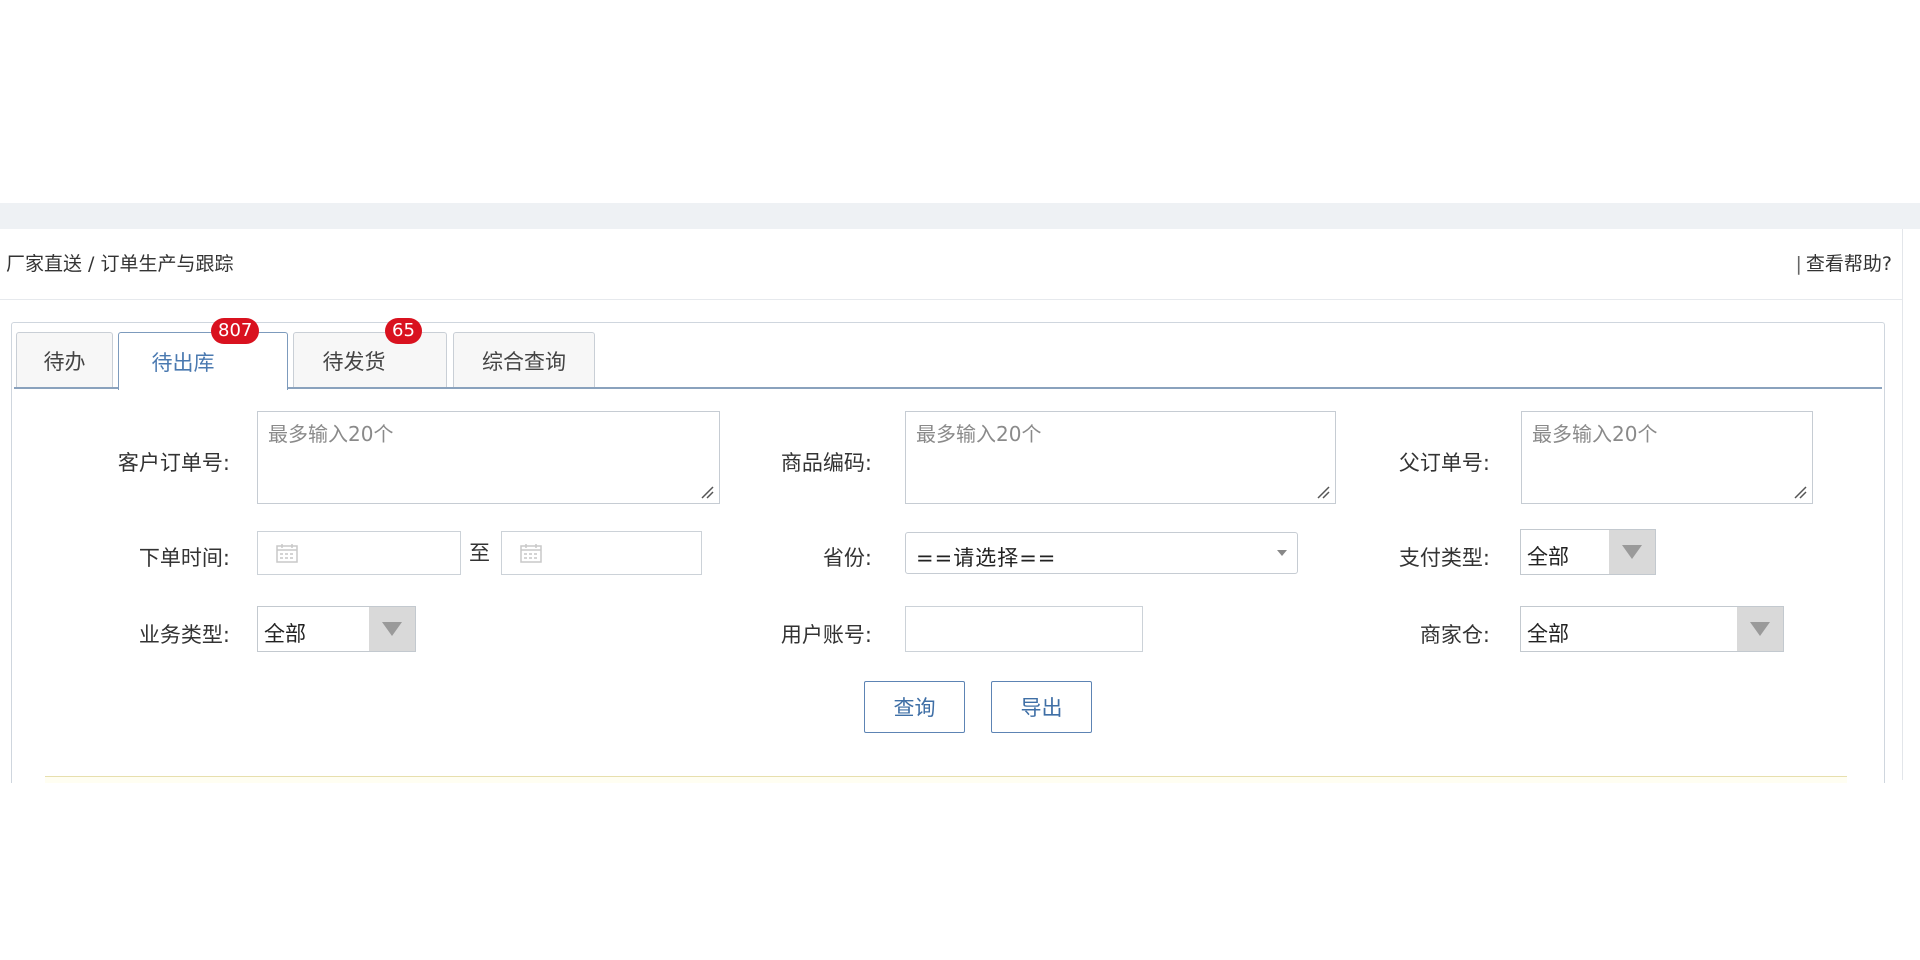  Describe the element at coordinates (403, 331) in the screenshot. I see `tab-pending-shipment-badge: 65` at that location.